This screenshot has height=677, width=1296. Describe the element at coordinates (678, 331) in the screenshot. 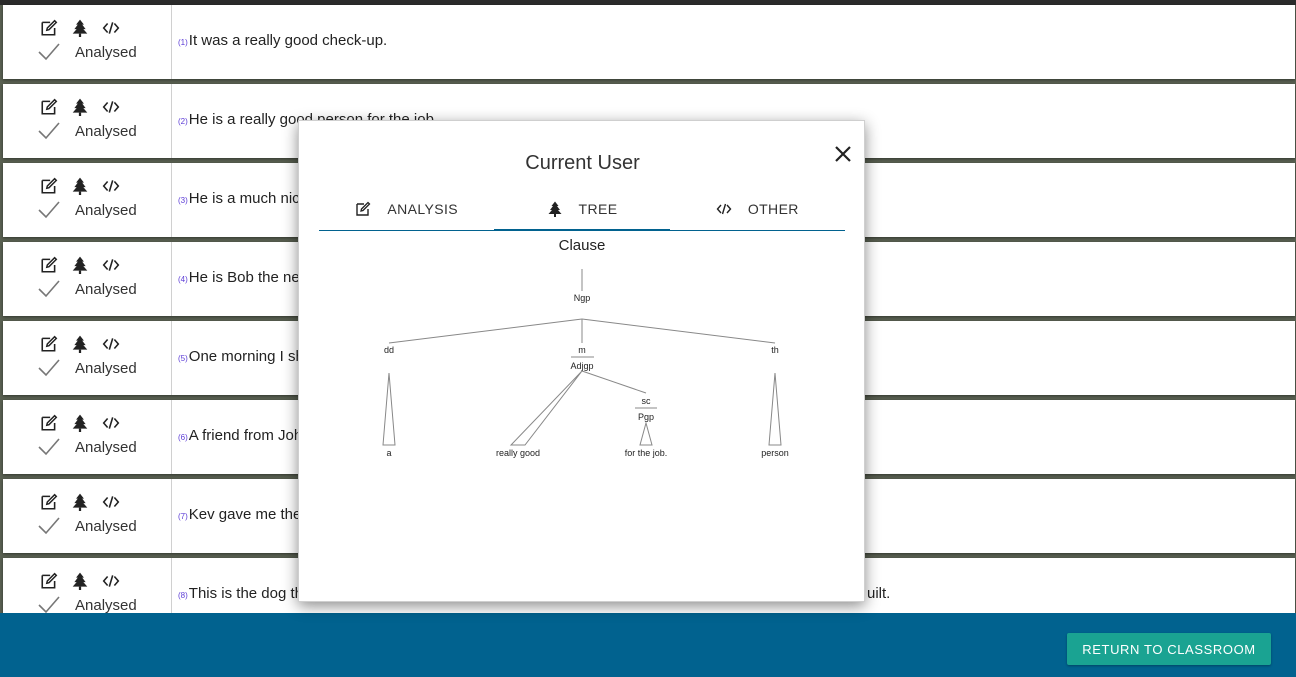

I see `tree-edge-th` at that location.